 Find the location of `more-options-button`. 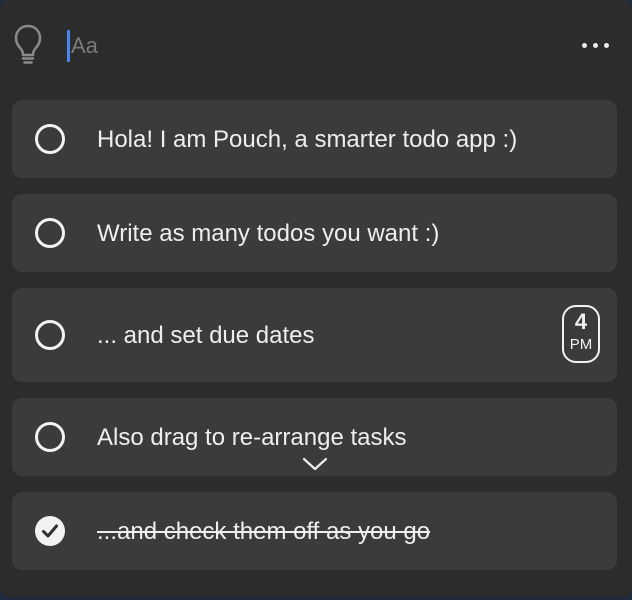

more-options-button is located at coordinates (596, 45).